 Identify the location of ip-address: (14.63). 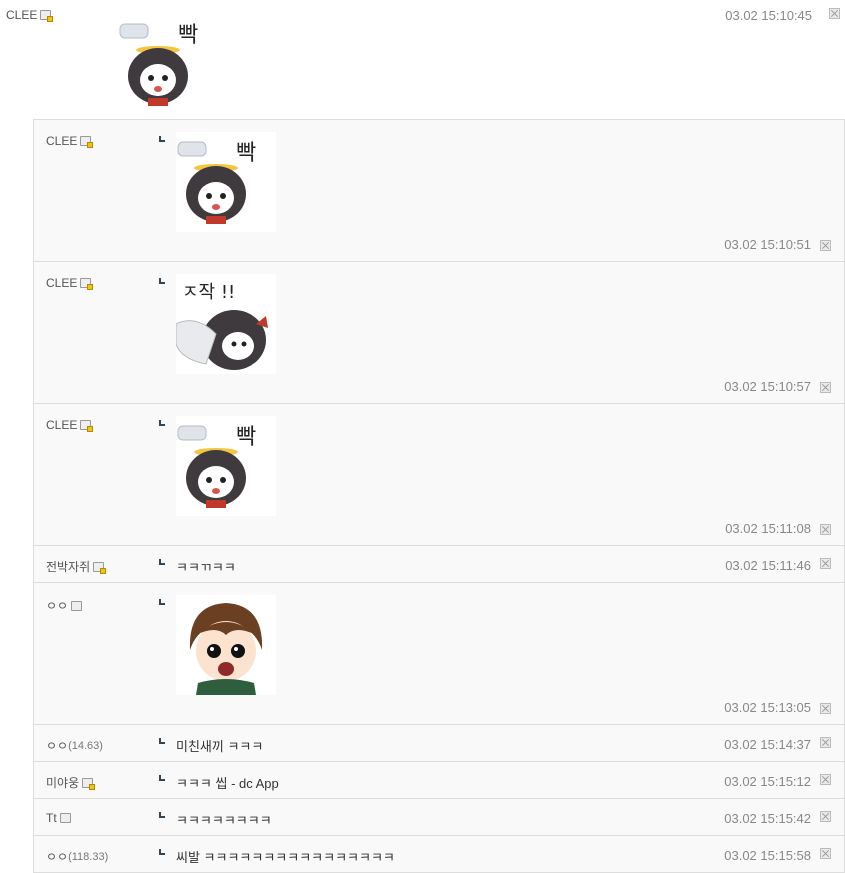
(85, 745).